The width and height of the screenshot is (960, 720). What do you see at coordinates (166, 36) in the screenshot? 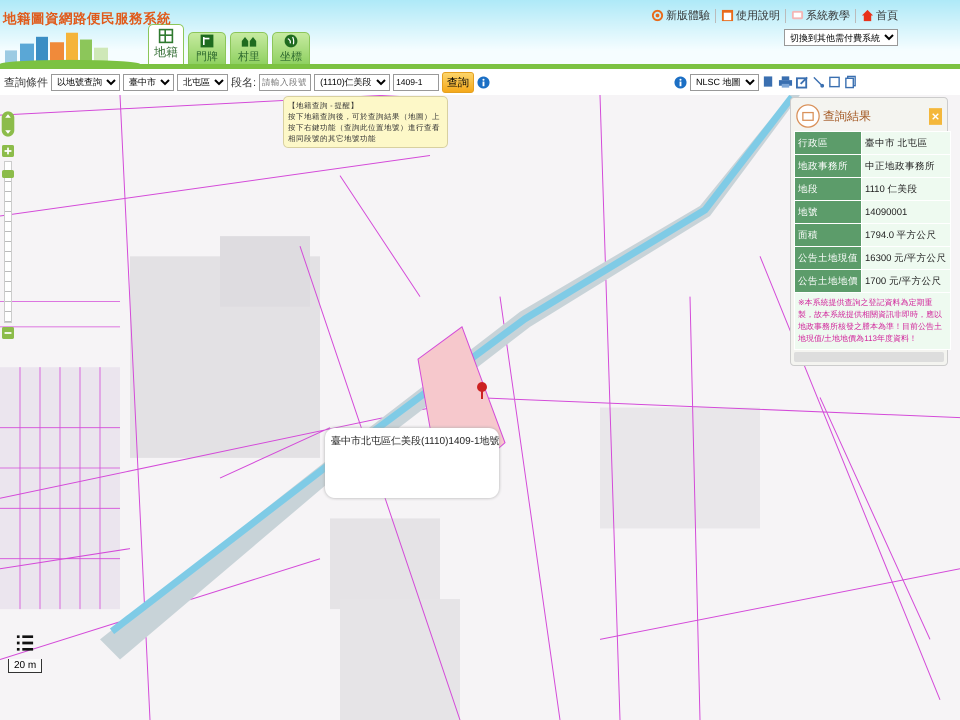
I see `grid-icon` at bounding box center [166, 36].